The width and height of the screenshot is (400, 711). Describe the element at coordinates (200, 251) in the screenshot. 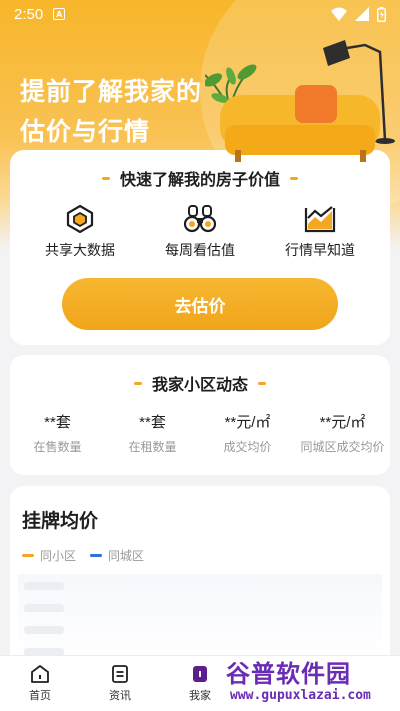

I see `feature-label: 每周看估值` at that location.